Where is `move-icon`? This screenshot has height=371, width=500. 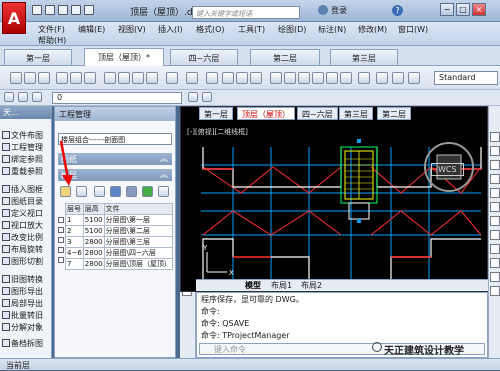 move-icon is located at coordinates (495, 207).